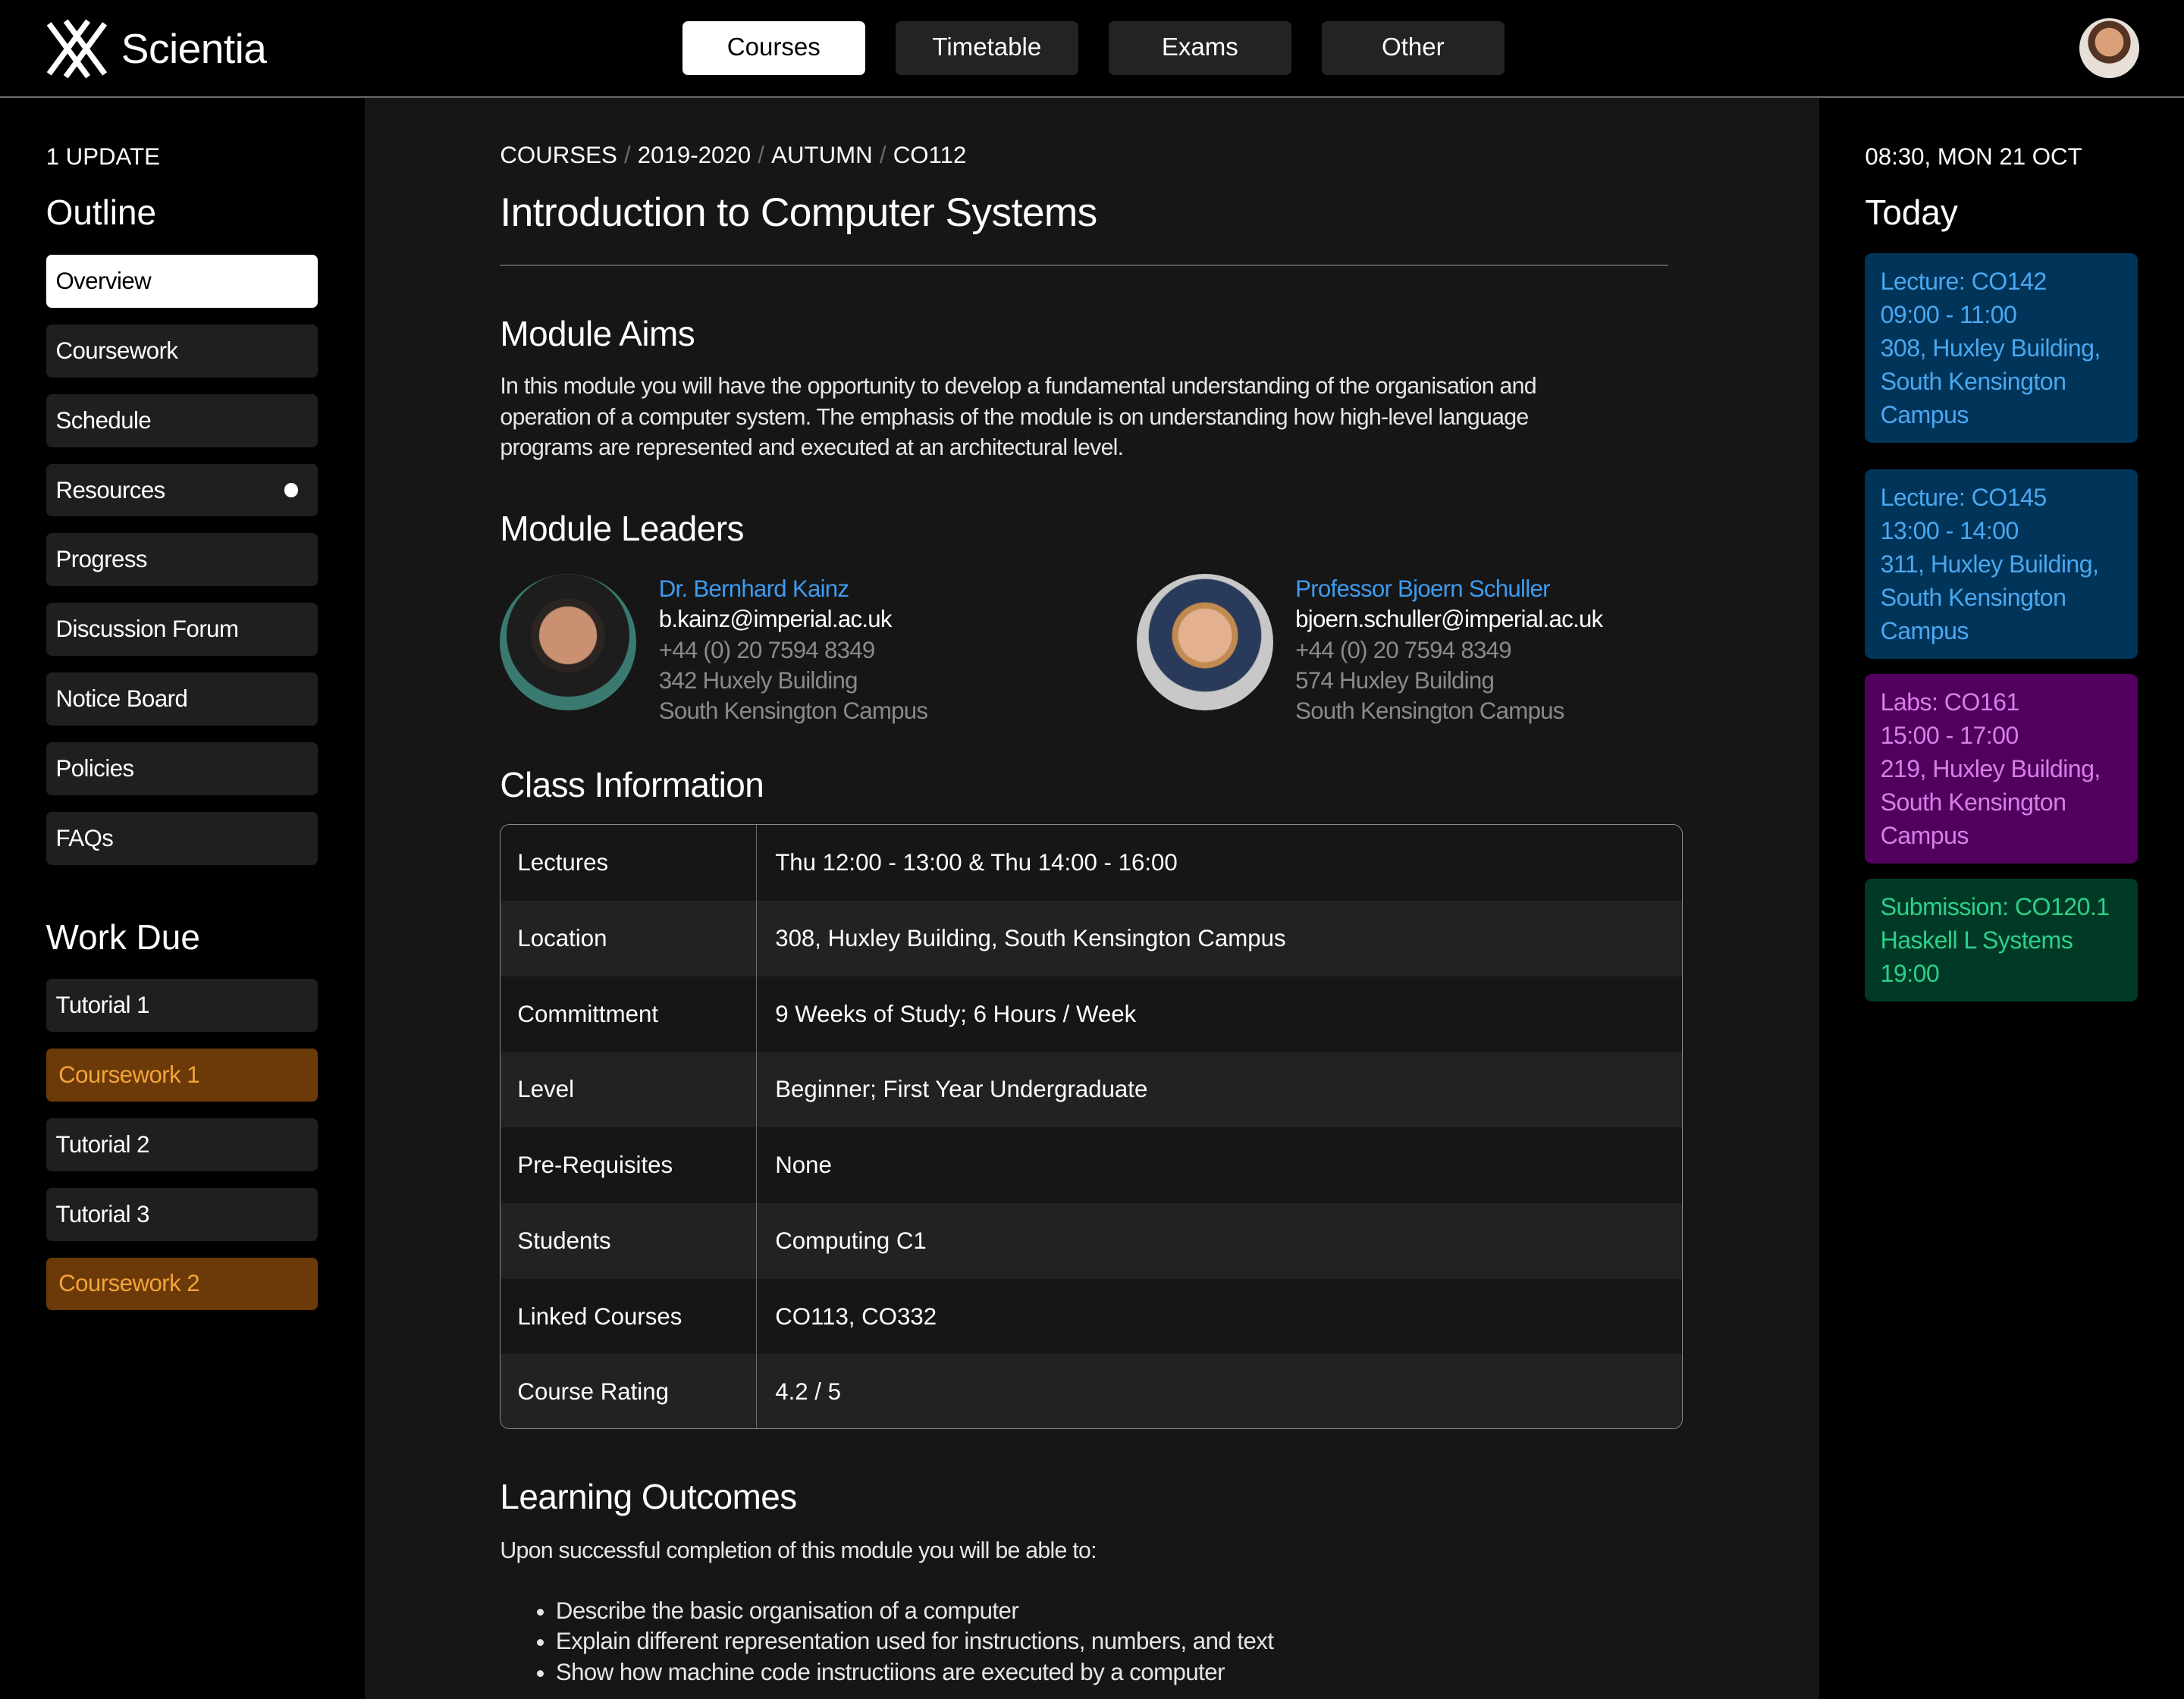 The width and height of the screenshot is (2184, 1699). Describe the element at coordinates (1395, 680) in the screenshot. I see `leader-room: 574 Huxley Building` at that location.